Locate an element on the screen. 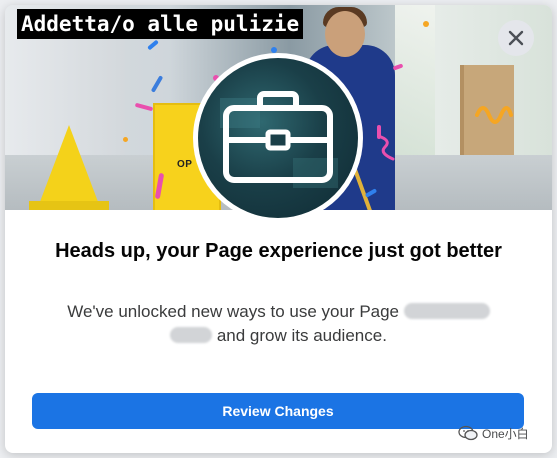 The image size is (557, 458). close-icon is located at coordinates (516, 38).